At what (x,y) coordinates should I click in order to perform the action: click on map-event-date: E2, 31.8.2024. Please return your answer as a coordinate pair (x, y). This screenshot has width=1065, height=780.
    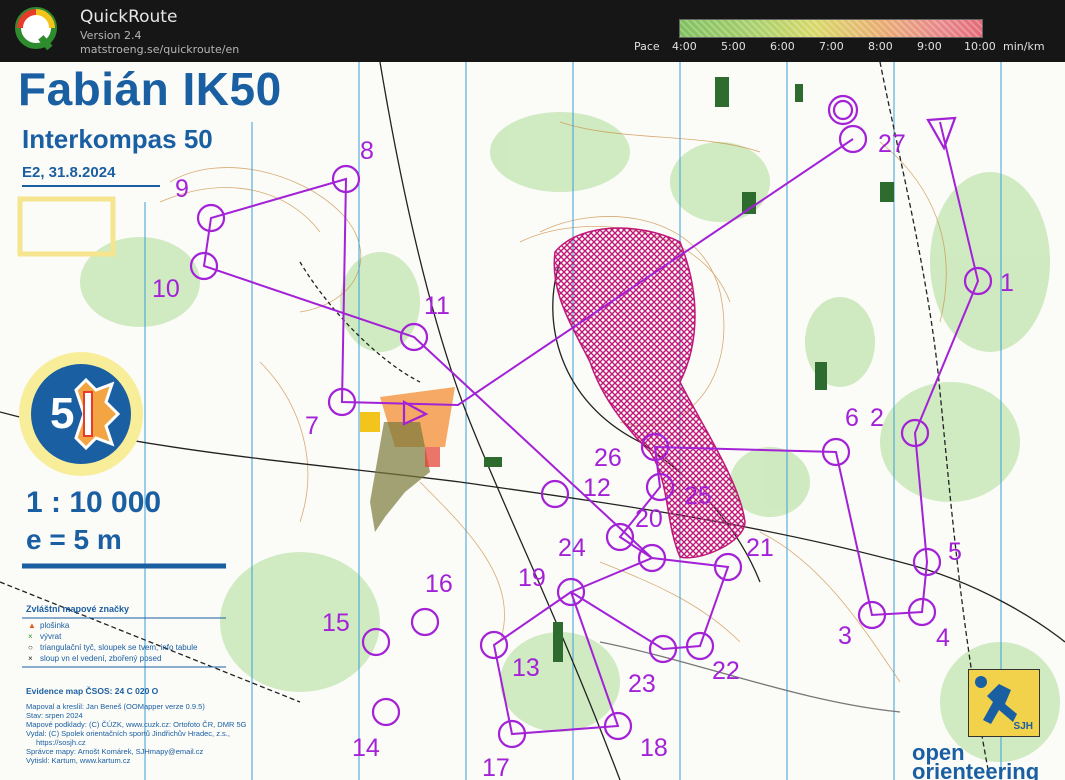
    Looking at the image, I should click on (69, 172).